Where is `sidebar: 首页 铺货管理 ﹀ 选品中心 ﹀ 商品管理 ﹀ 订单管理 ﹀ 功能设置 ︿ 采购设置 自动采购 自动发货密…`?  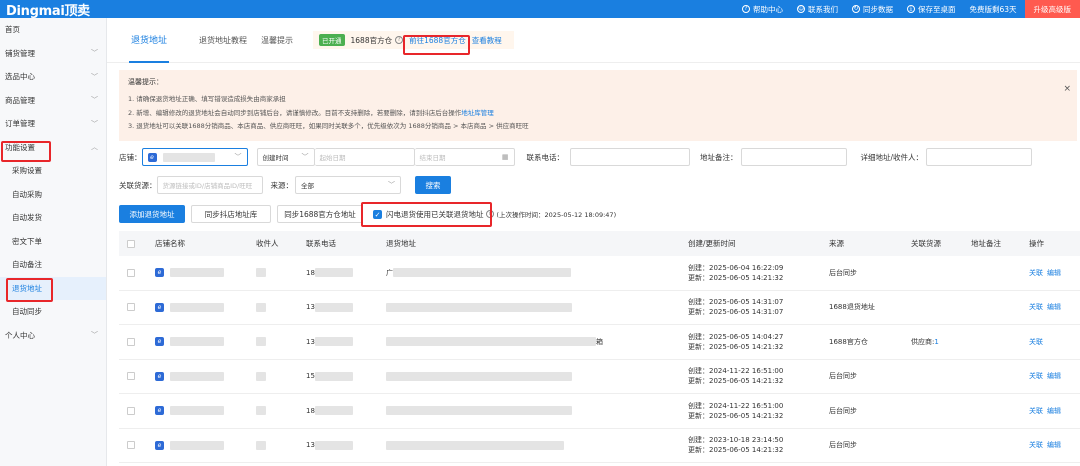 sidebar: 首页 铺货管理 ﹀ 选品中心 ﹀ 商品管理 ﹀ 订单管理 ﹀ 功能设置 ︿ 采购设置 自动采购 自动发货密… is located at coordinates (53, 242).